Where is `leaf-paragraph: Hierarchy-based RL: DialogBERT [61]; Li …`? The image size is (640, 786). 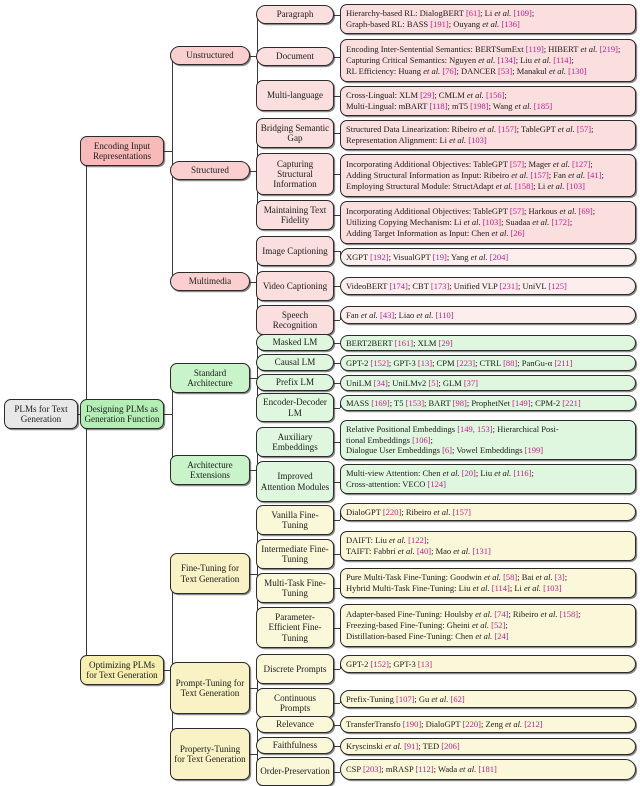
leaf-paragraph: Hierarchy-based RL: DialogBERT [61]; Li … is located at coordinates (488, 19).